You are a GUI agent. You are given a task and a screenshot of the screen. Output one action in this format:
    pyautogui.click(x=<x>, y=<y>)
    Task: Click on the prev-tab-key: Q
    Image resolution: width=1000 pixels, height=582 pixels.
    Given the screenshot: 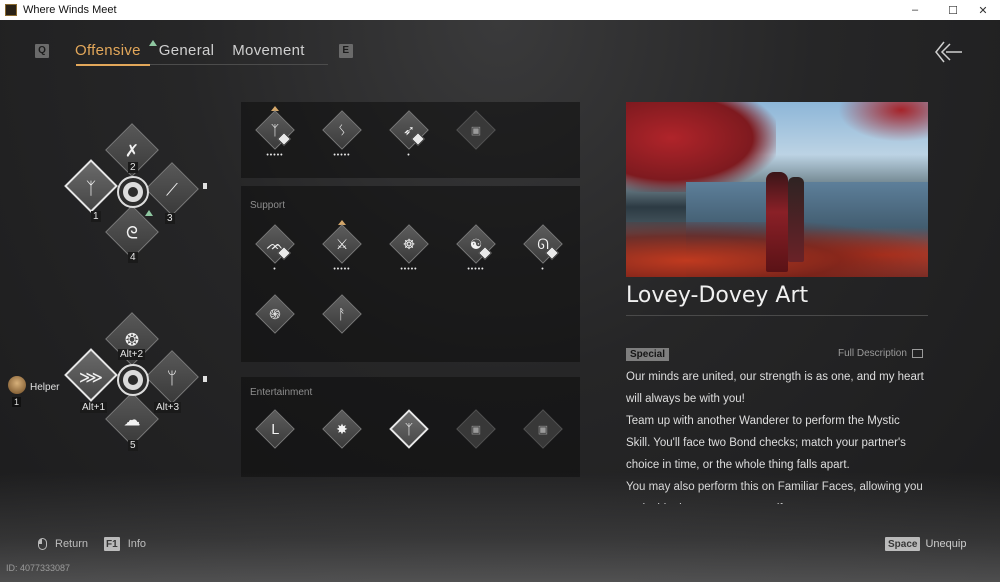 What is the action you would take?
    pyautogui.click(x=42, y=50)
    